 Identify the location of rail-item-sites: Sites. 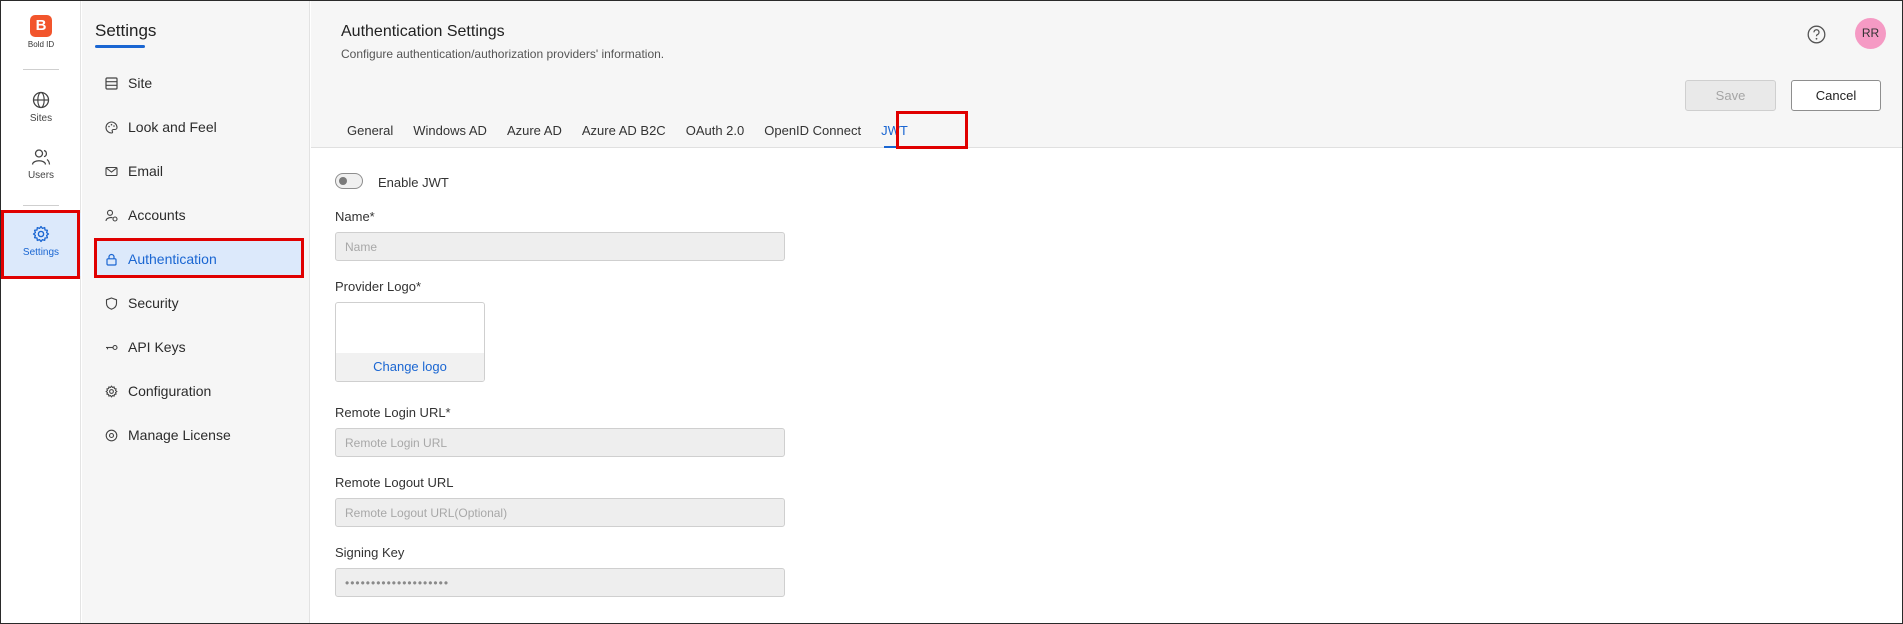
(41, 107).